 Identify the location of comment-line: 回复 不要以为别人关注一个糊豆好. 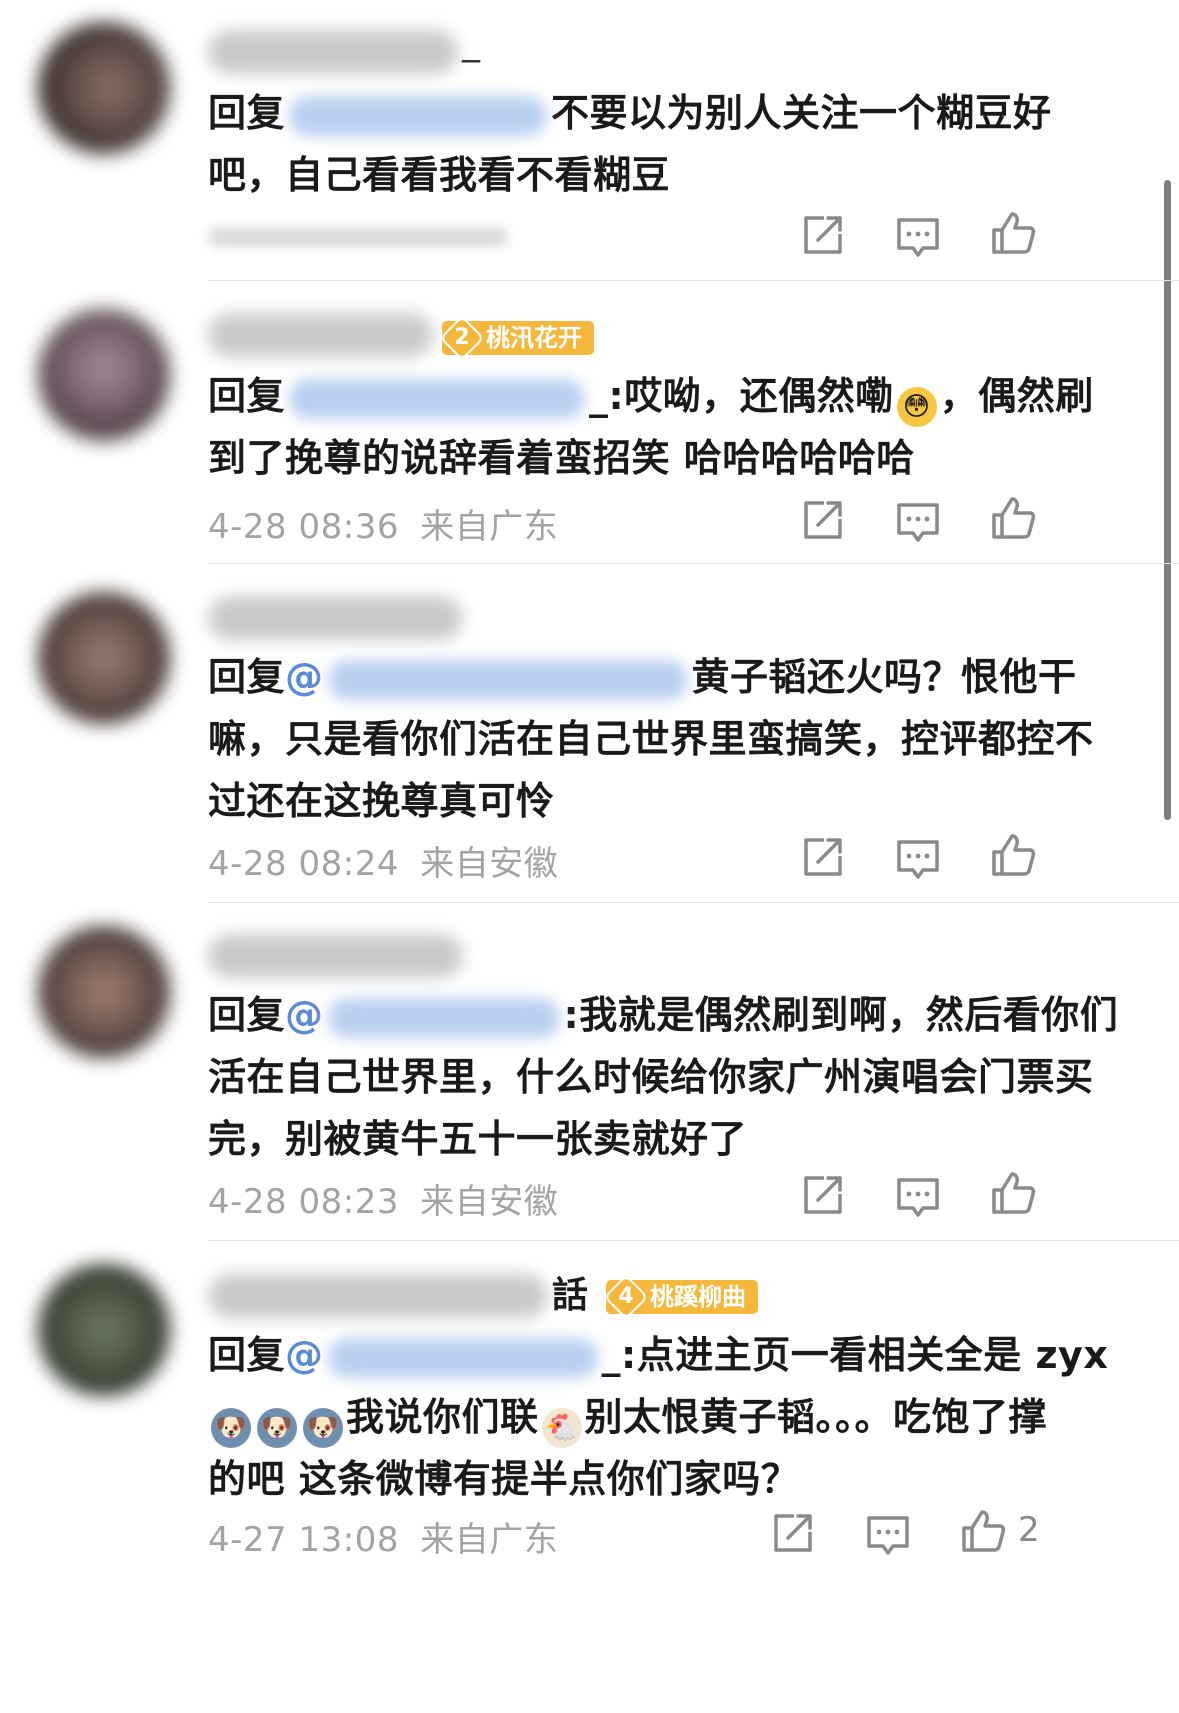
(678, 113).